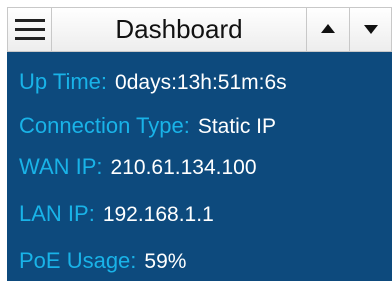 Image resolution: width=392 pixels, height=281 pixels. I want to click on status-row-connection-type: Connection Type: Static IP, so click(147, 126).